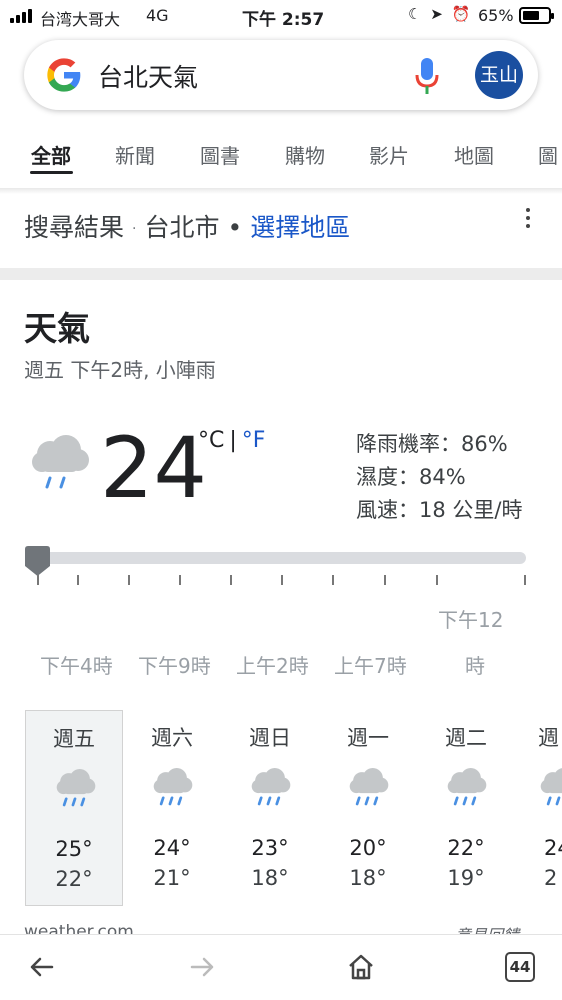 The width and height of the screenshot is (562, 1000). Describe the element at coordinates (172, 848) in the screenshot. I see `high-temp: 24°` at that location.